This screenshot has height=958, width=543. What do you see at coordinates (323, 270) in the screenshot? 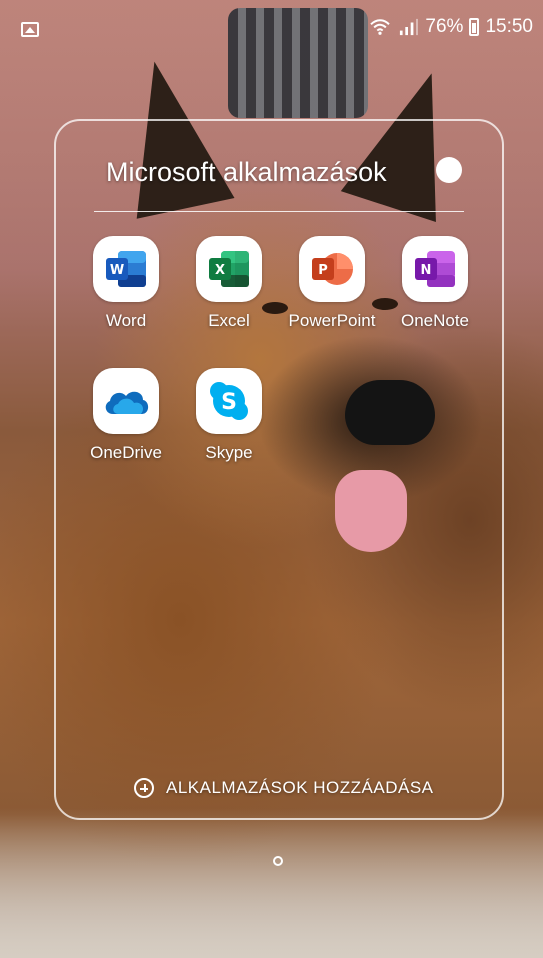
I see `svg-text: P` at bounding box center [323, 270].